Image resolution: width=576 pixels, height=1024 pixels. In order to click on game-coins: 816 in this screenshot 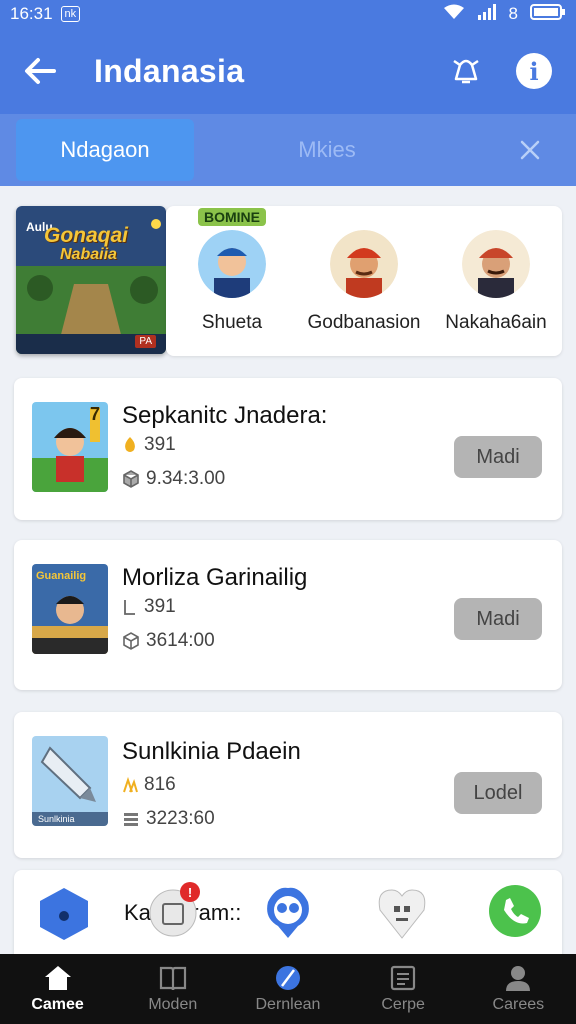, I will do `click(149, 785)`.